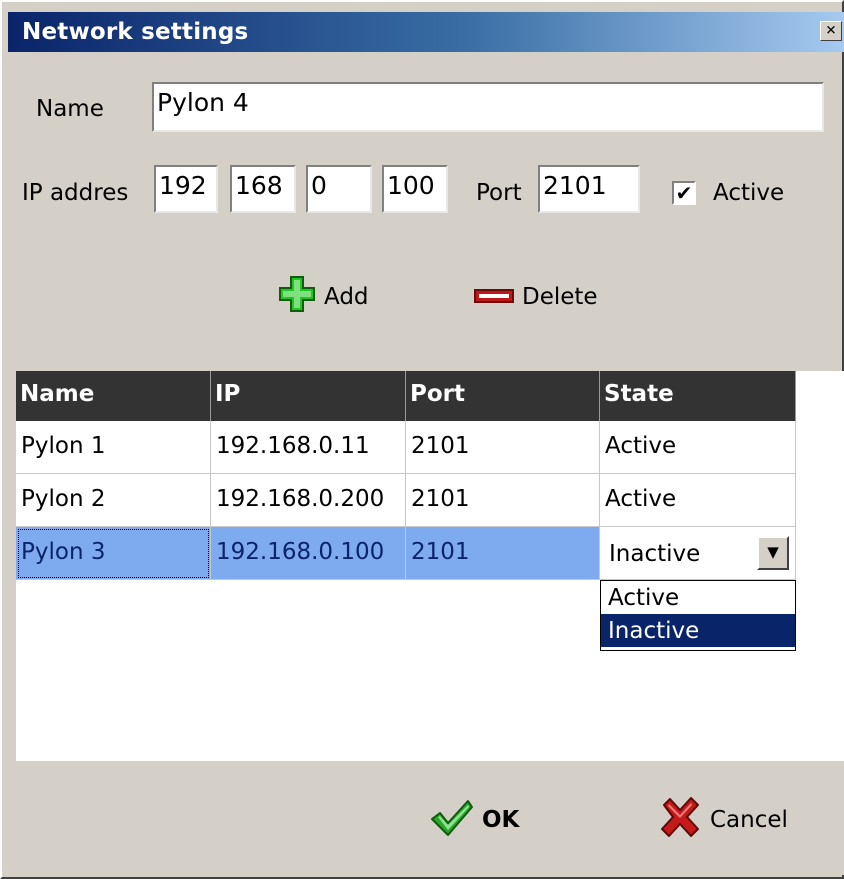  I want to click on dropdown-option-active: Active, so click(698, 597).